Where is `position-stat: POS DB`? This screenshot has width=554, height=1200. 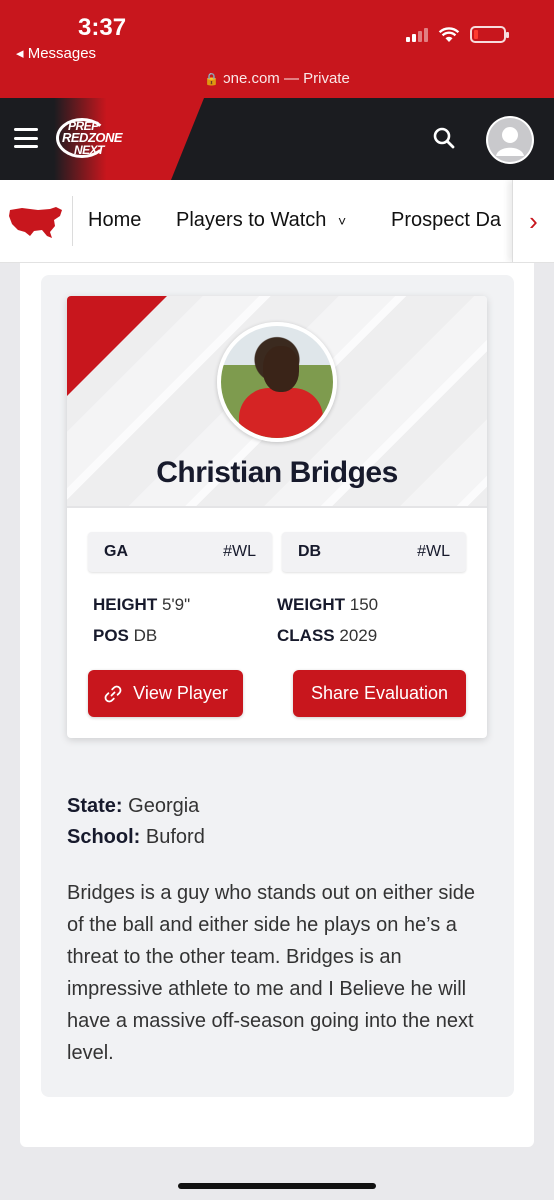 position-stat: POS DB is located at coordinates (125, 635).